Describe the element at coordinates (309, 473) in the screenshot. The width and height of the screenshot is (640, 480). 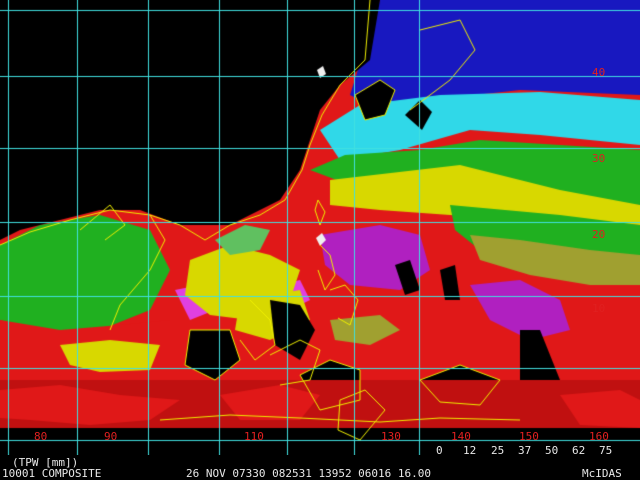
I see `timestamp-line: 26 NOV 07330 082531 13952 06016 16.00` at that location.